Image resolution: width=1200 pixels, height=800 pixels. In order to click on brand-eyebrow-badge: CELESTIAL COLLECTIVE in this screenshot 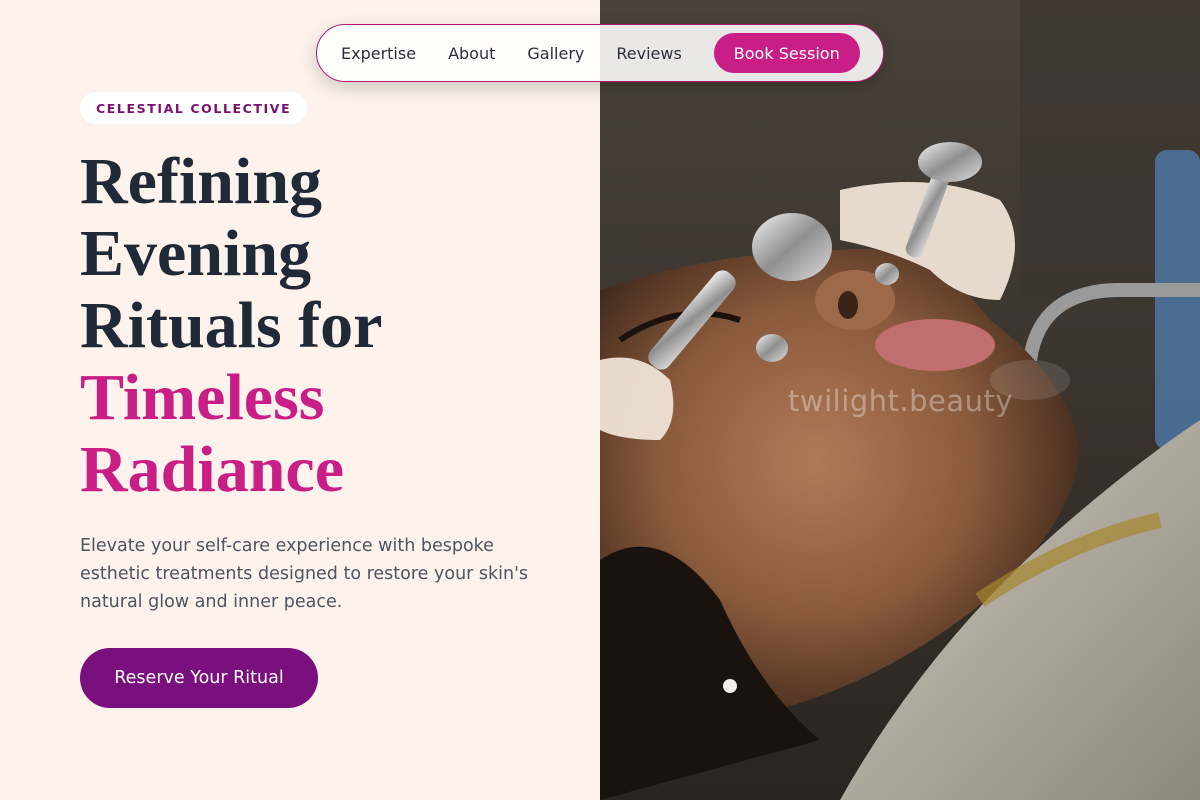, I will do `click(194, 108)`.